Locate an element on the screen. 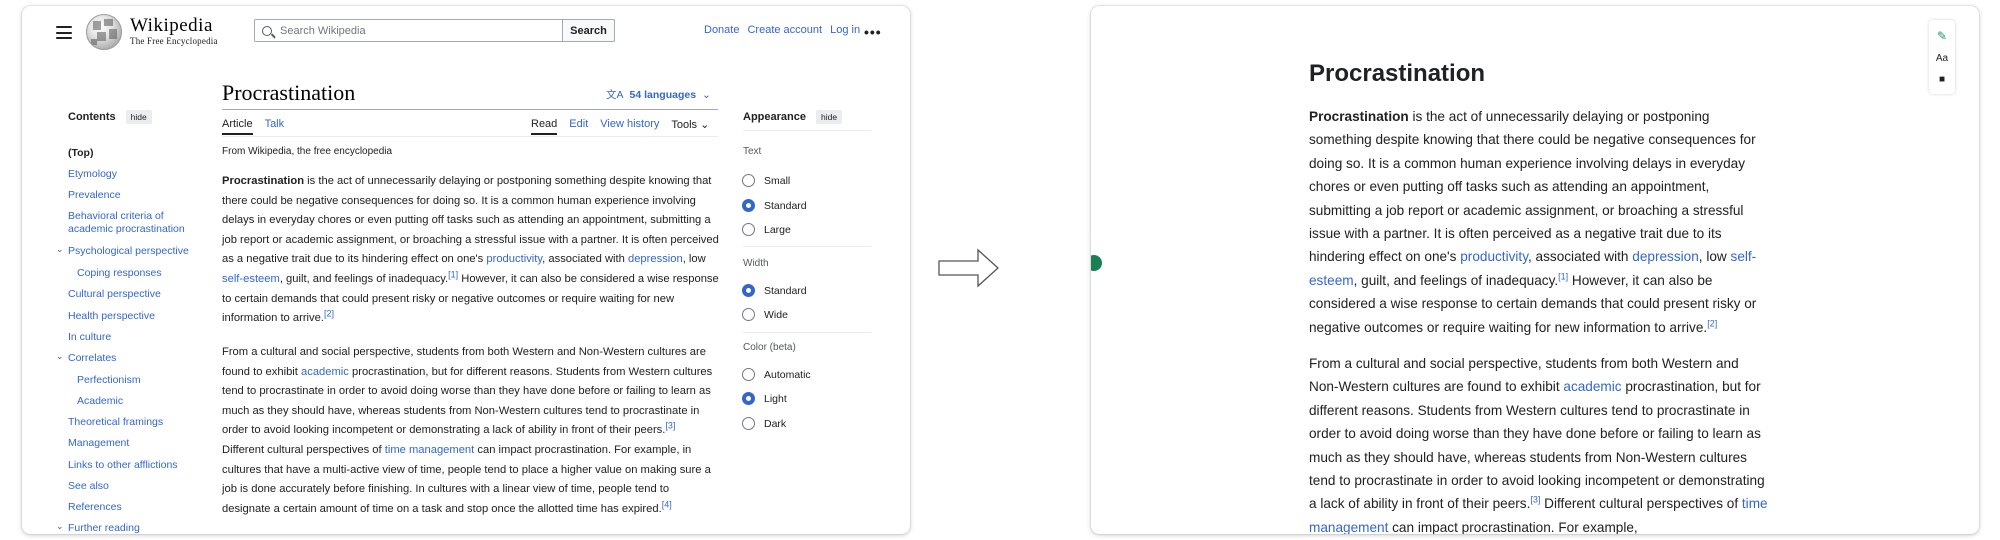  text-size-icon: Aa is located at coordinates (1942, 58).